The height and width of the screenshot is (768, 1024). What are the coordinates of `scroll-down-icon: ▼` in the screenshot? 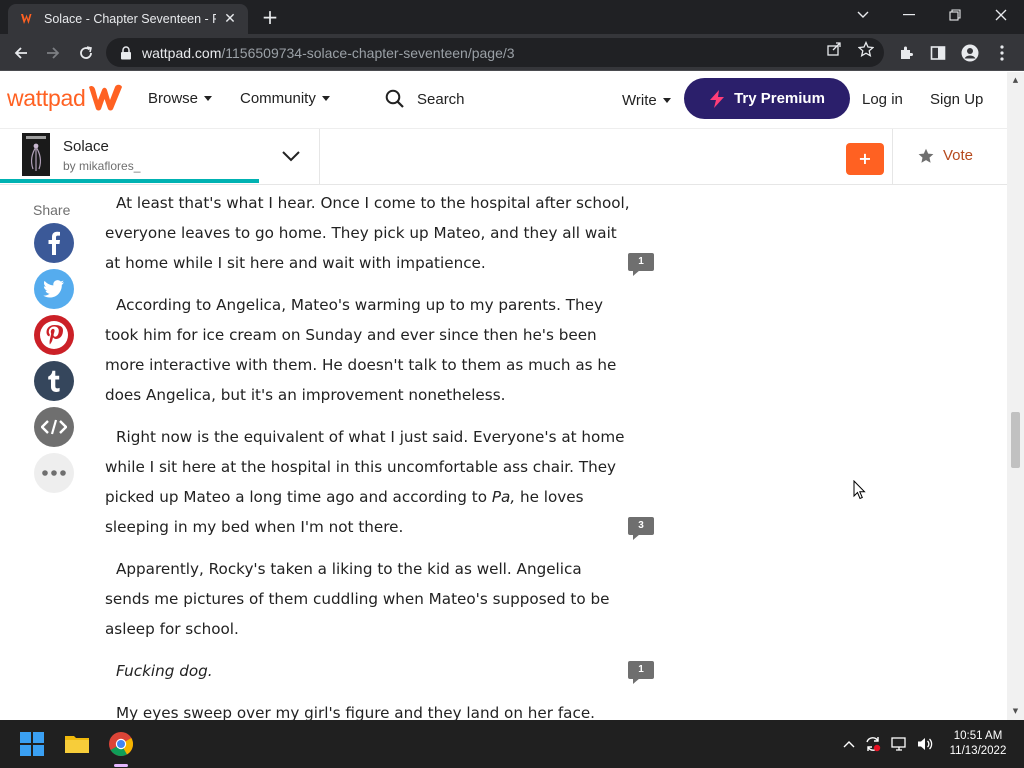 It's located at (1015, 711).